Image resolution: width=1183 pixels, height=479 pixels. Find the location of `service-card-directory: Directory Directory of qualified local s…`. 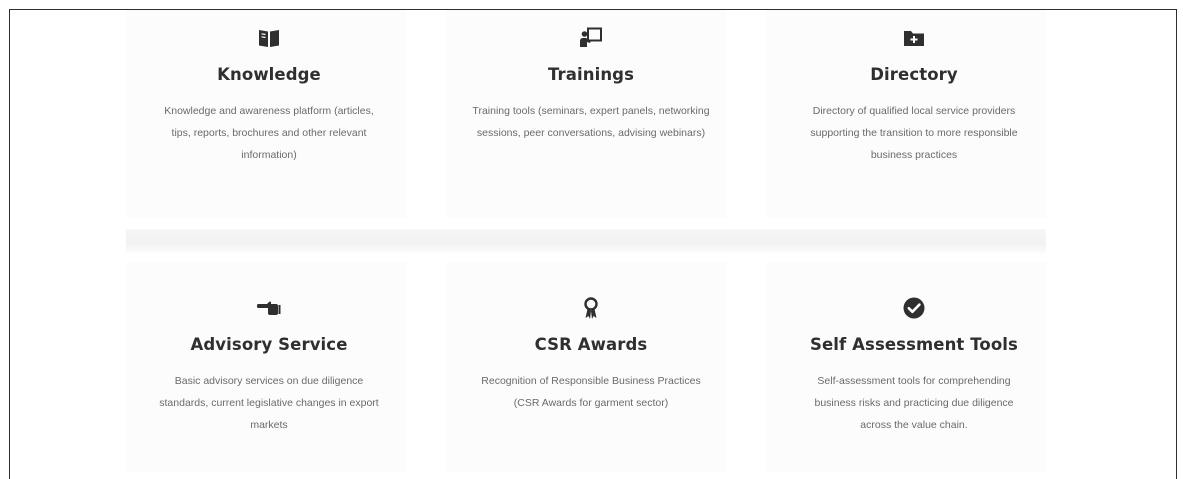

service-card-directory: Directory Directory of qualified local s… is located at coordinates (914, 96).